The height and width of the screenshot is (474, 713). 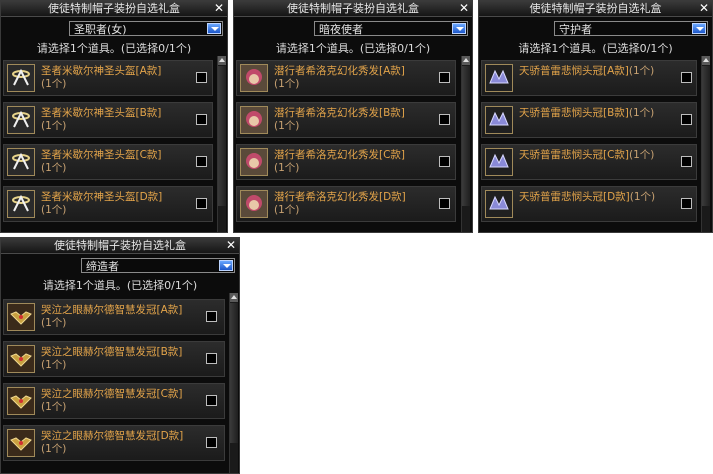 I want to click on list-item: 天骄普雷悲悯头冠[D款](1个), so click(x=589, y=204).